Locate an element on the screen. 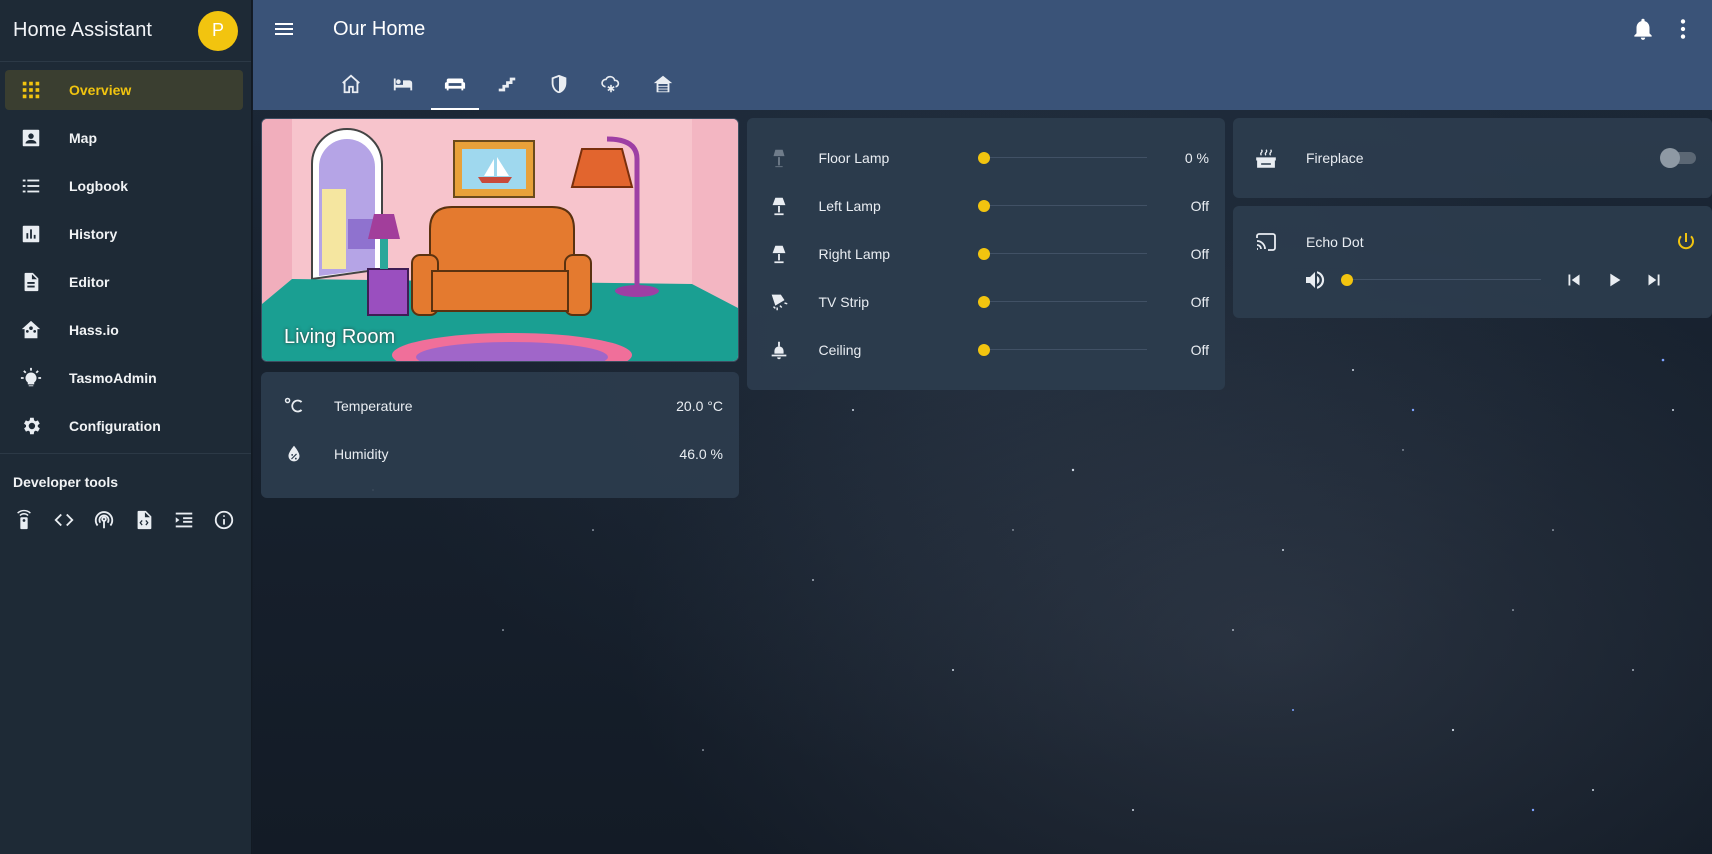  tab-home is located at coordinates (351, 86).